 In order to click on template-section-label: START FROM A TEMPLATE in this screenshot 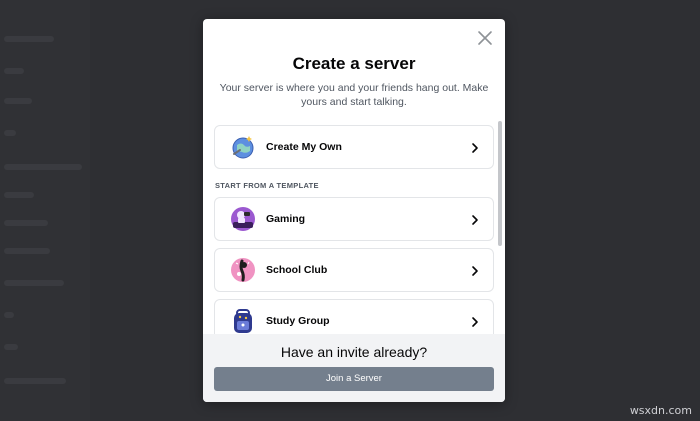, I will do `click(267, 185)`.